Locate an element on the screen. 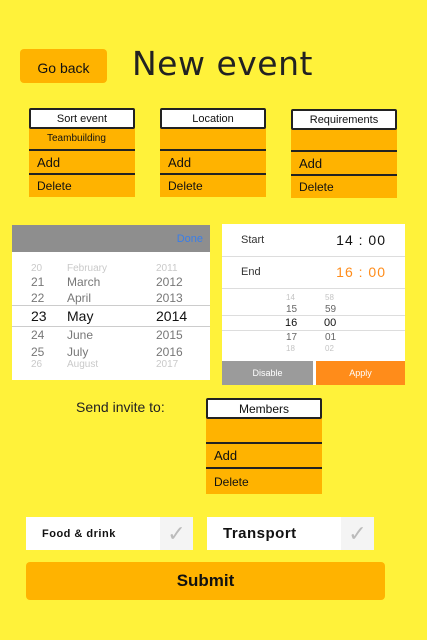 This screenshot has width=427, height=640. members-column: Members Add Delete is located at coordinates (264, 446).